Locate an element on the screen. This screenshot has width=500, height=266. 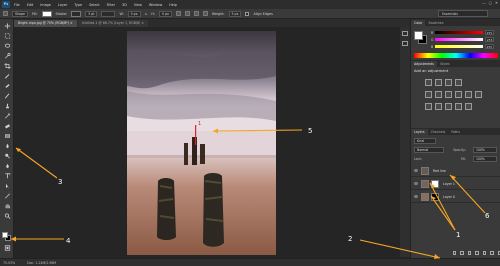
weight-field: 5 px is located at coordinates (235, 13).